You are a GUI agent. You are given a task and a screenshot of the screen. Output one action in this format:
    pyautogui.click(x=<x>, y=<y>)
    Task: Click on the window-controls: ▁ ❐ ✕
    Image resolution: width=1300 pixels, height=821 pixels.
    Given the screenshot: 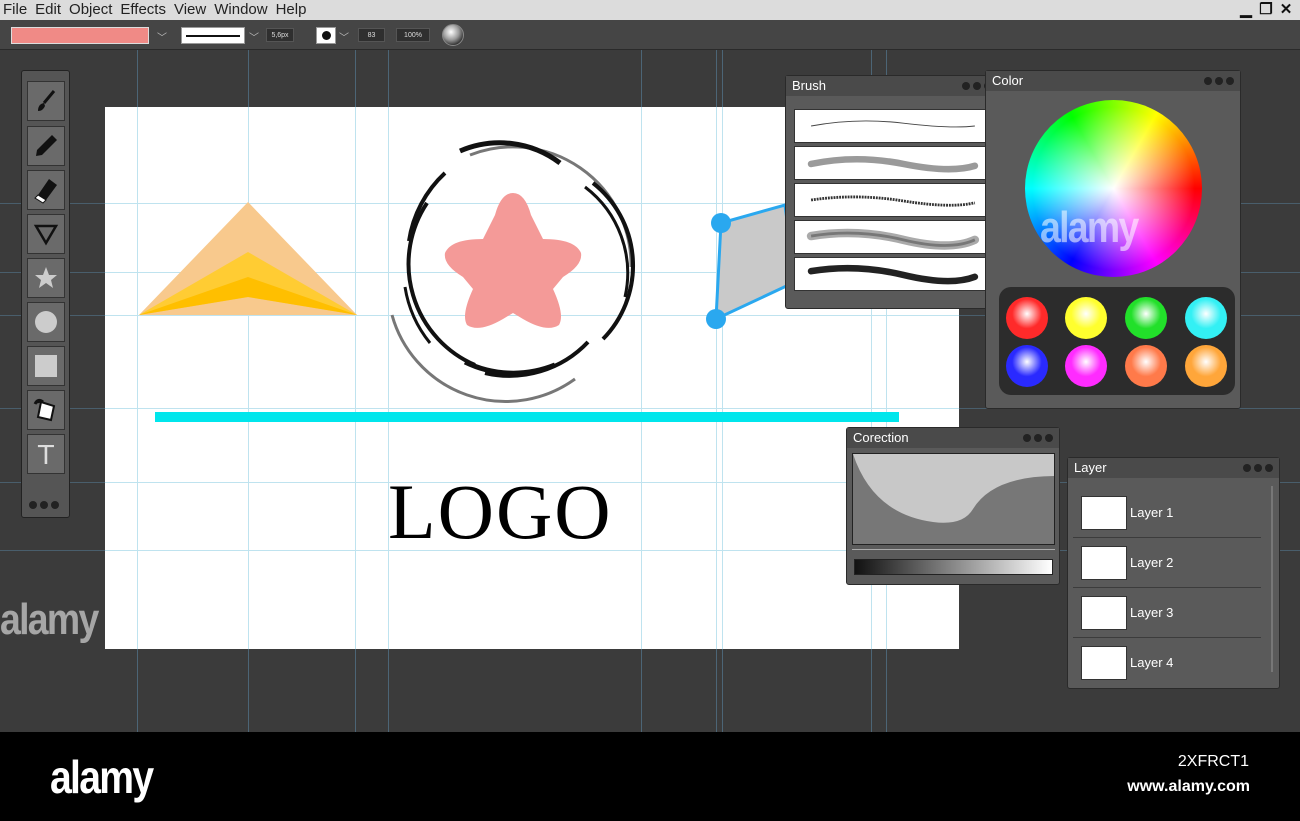 What is the action you would take?
    pyautogui.click(x=1266, y=9)
    